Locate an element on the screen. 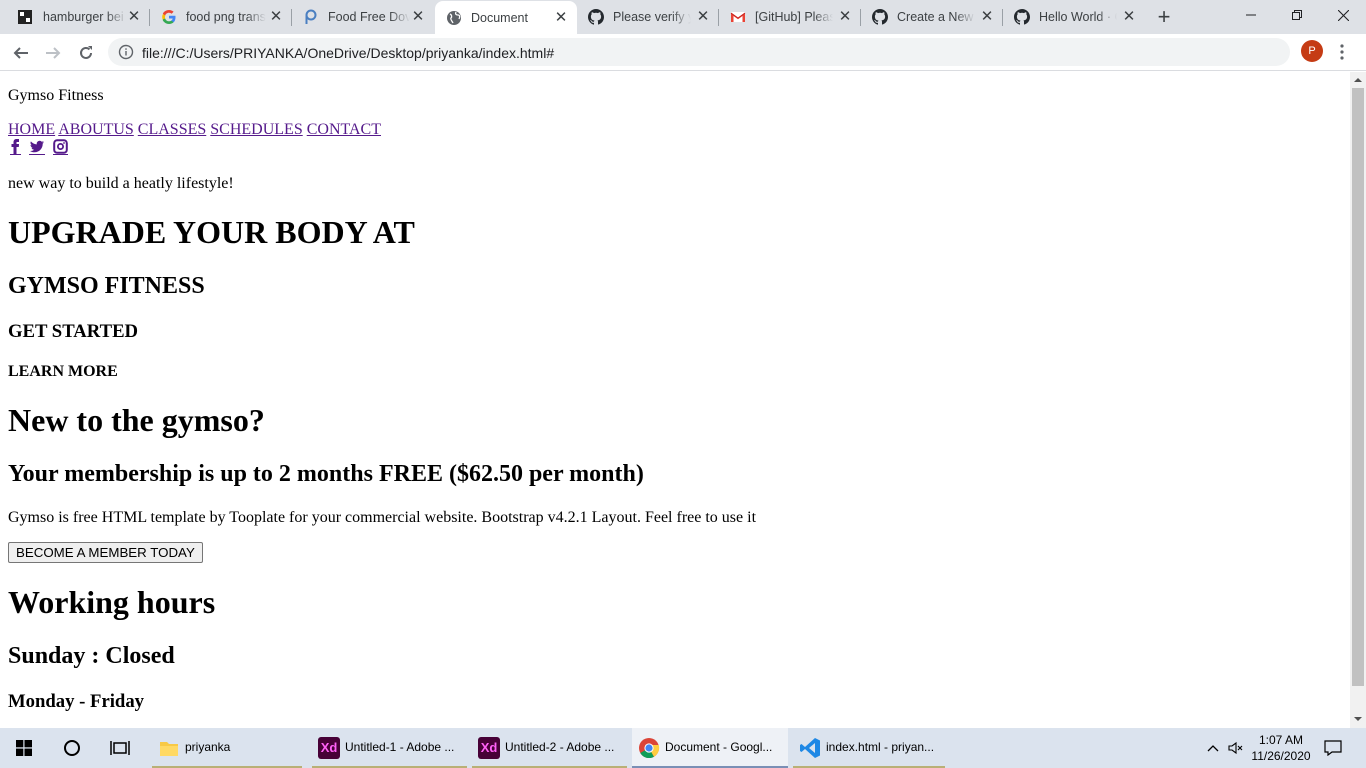  twitter-icon is located at coordinates (37, 147).